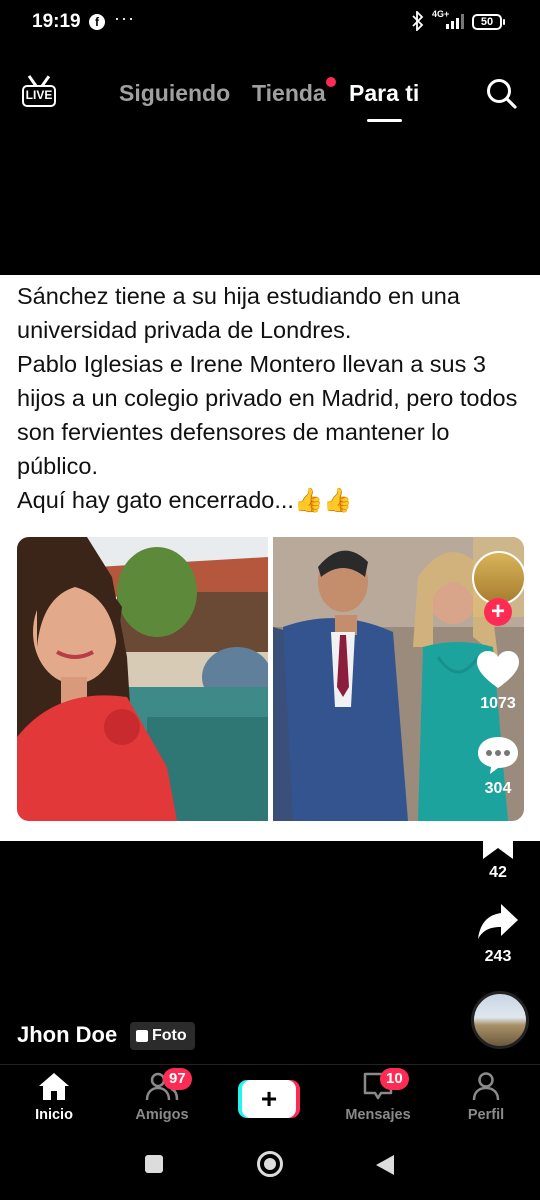 This screenshot has width=540, height=1200. Describe the element at coordinates (56, 21) in the screenshot. I see `status-time: 19:19` at that location.